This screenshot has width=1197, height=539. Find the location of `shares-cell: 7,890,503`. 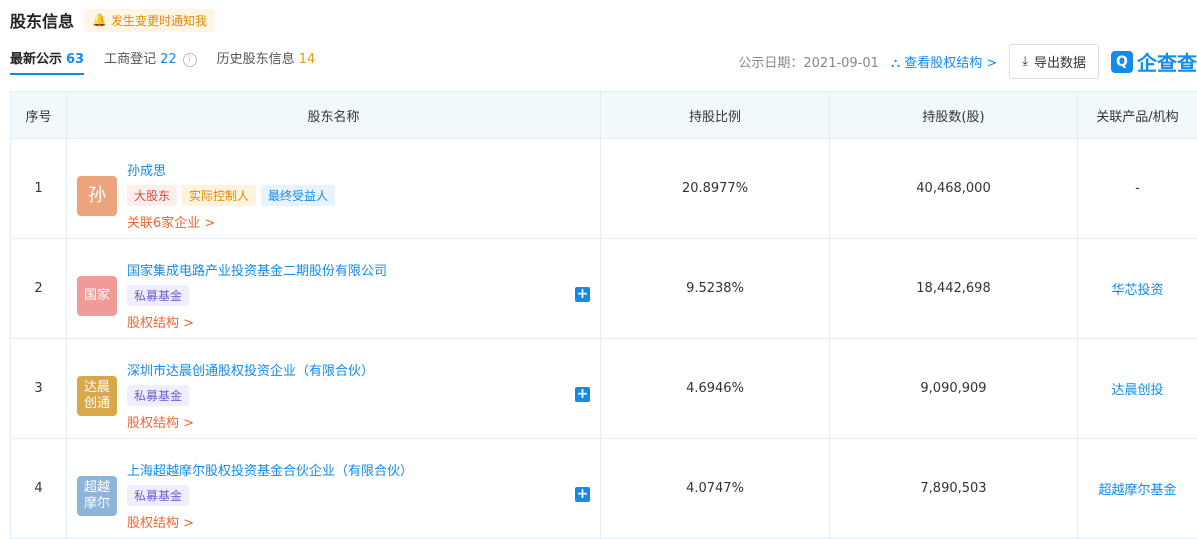

shares-cell: 7,890,503 is located at coordinates (954, 489).